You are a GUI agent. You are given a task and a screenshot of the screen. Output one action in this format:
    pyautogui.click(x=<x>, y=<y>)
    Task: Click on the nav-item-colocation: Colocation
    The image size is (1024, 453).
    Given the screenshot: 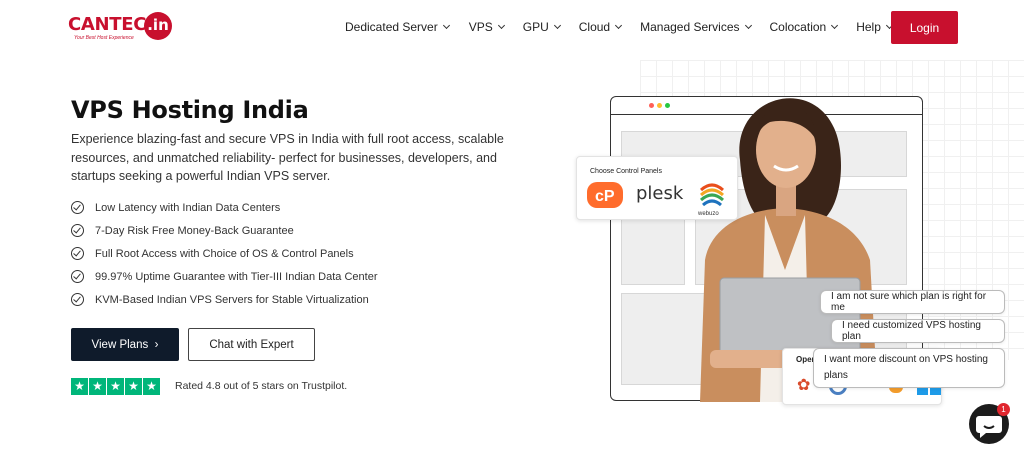 What is the action you would take?
    pyautogui.click(x=804, y=27)
    